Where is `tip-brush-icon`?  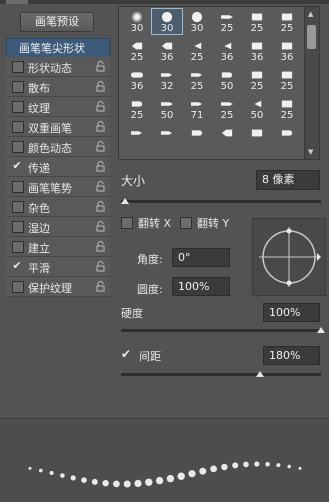
tip-brush-icon is located at coordinates (167, 75).